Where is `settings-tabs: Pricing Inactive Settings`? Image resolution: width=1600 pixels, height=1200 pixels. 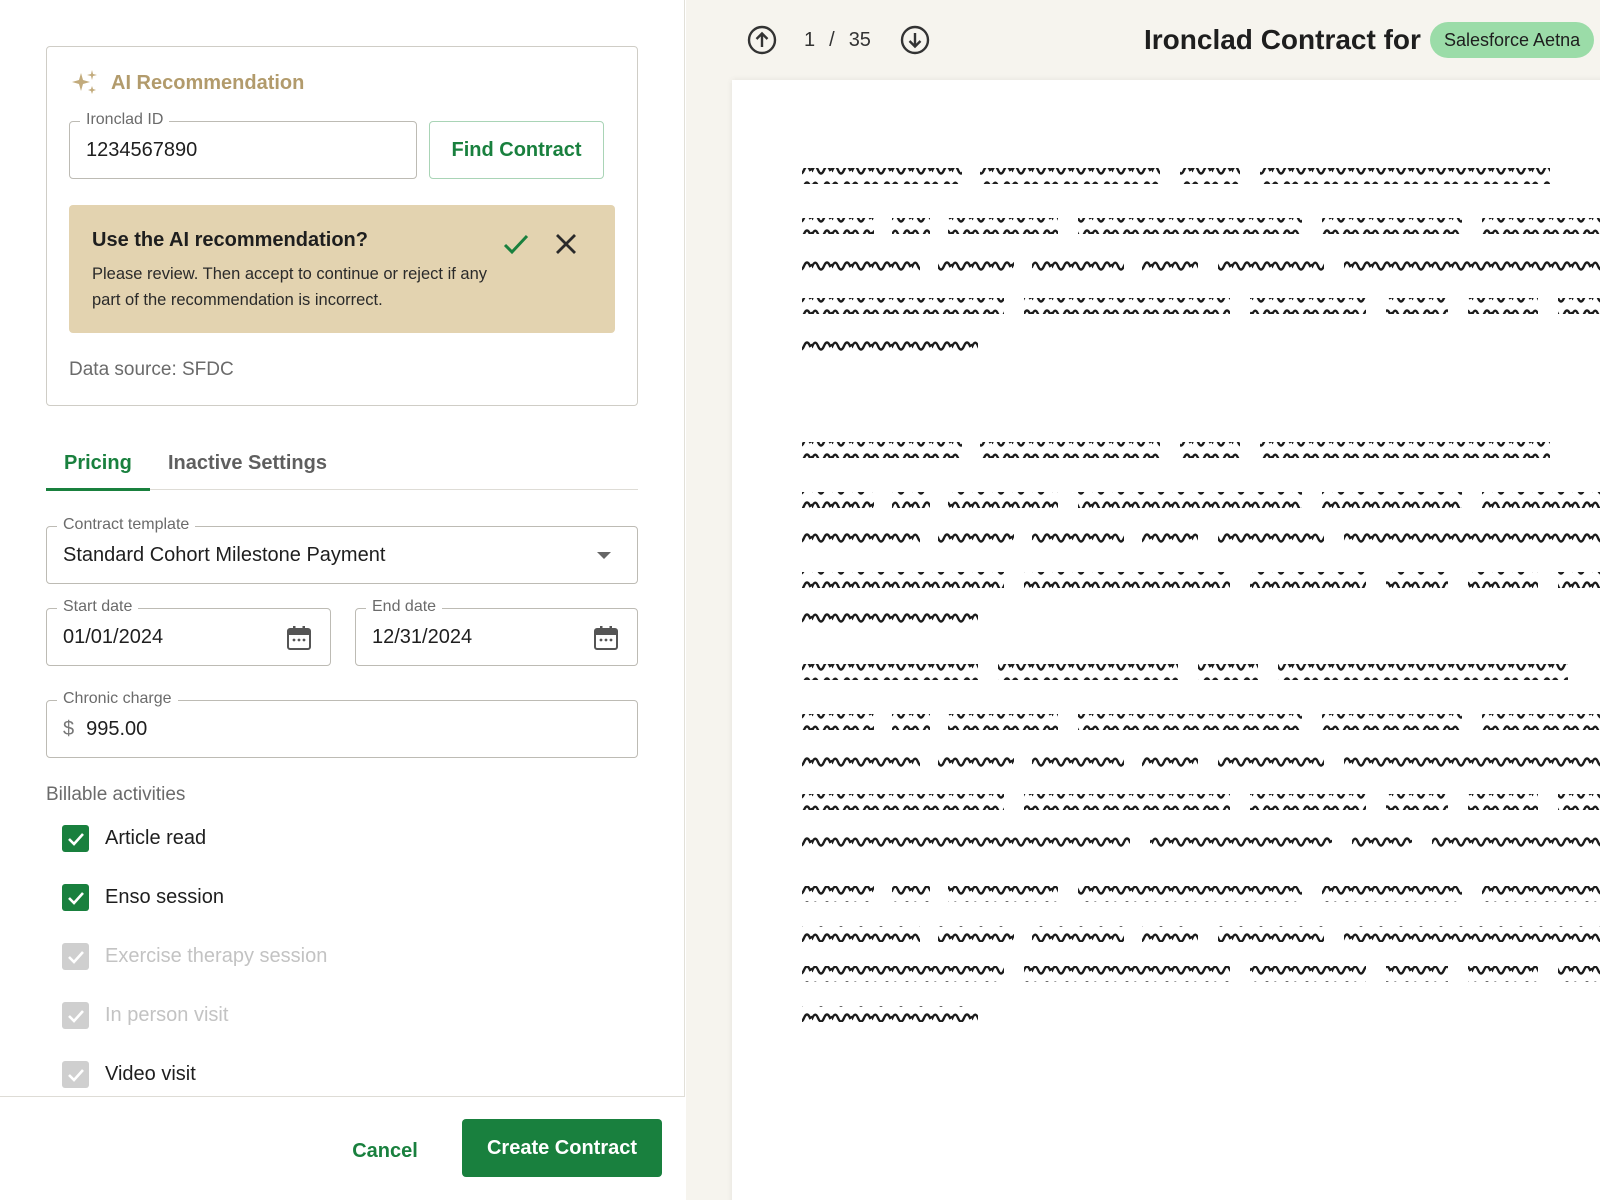 settings-tabs: Pricing Inactive Settings is located at coordinates (342, 470).